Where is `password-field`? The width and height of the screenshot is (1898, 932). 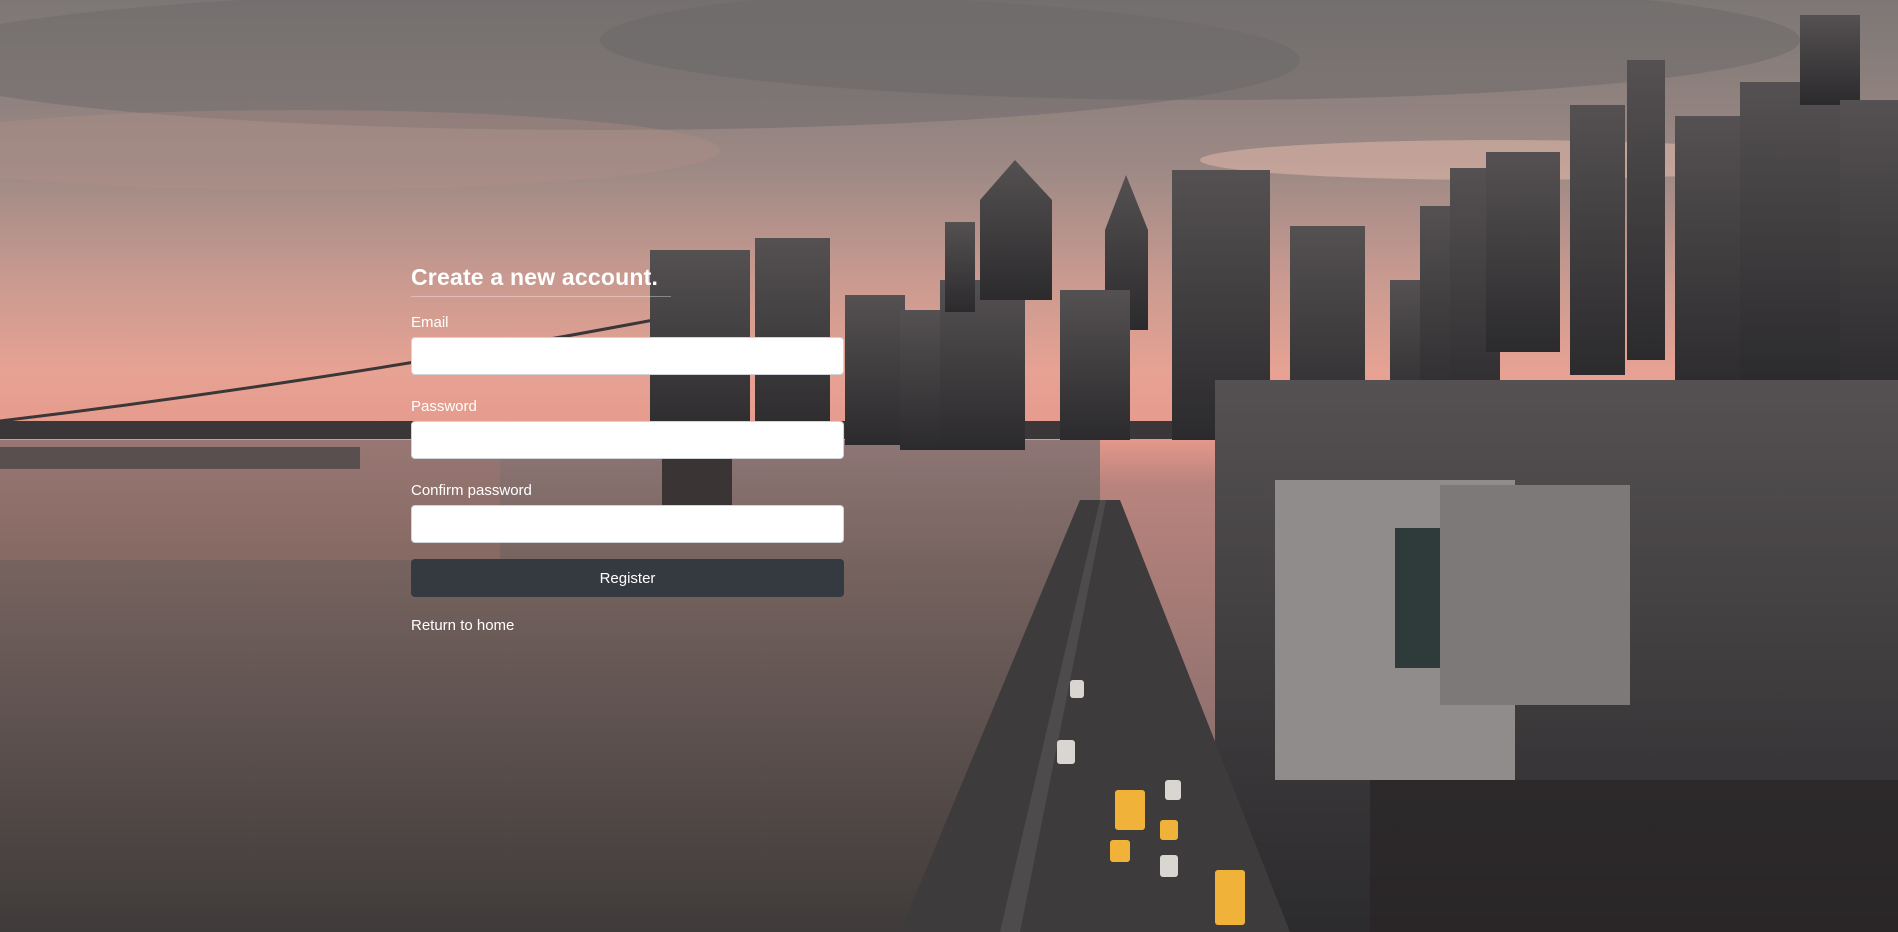
password-field is located at coordinates (627, 440).